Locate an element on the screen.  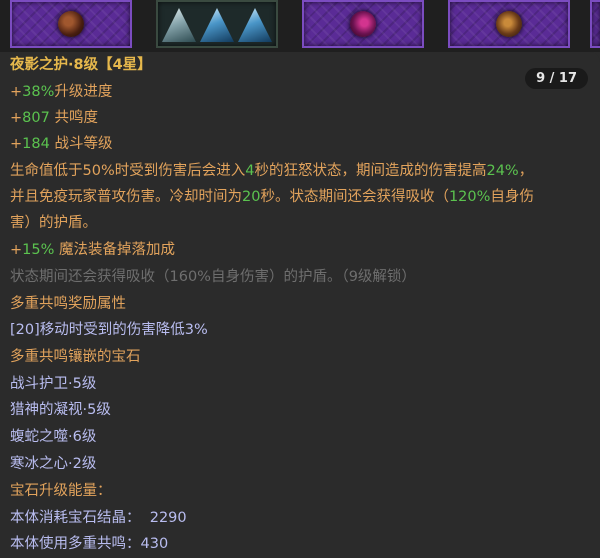
skill-desc-line-3: 害）的护盾。 is located at coordinates (53, 223).